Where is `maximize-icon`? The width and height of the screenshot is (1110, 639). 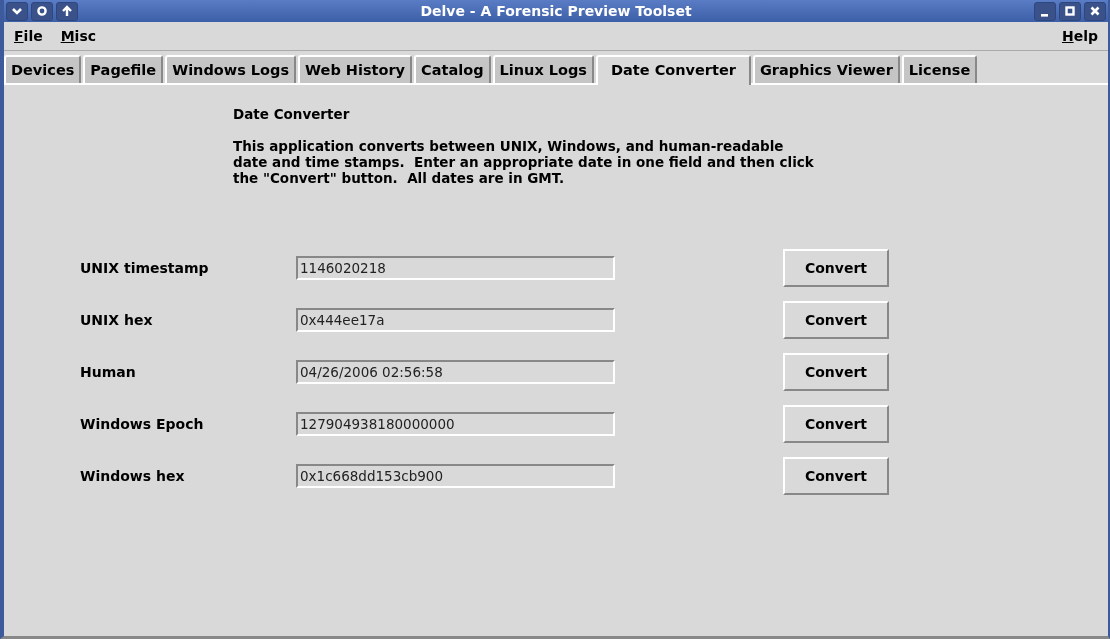 maximize-icon is located at coordinates (1070, 11).